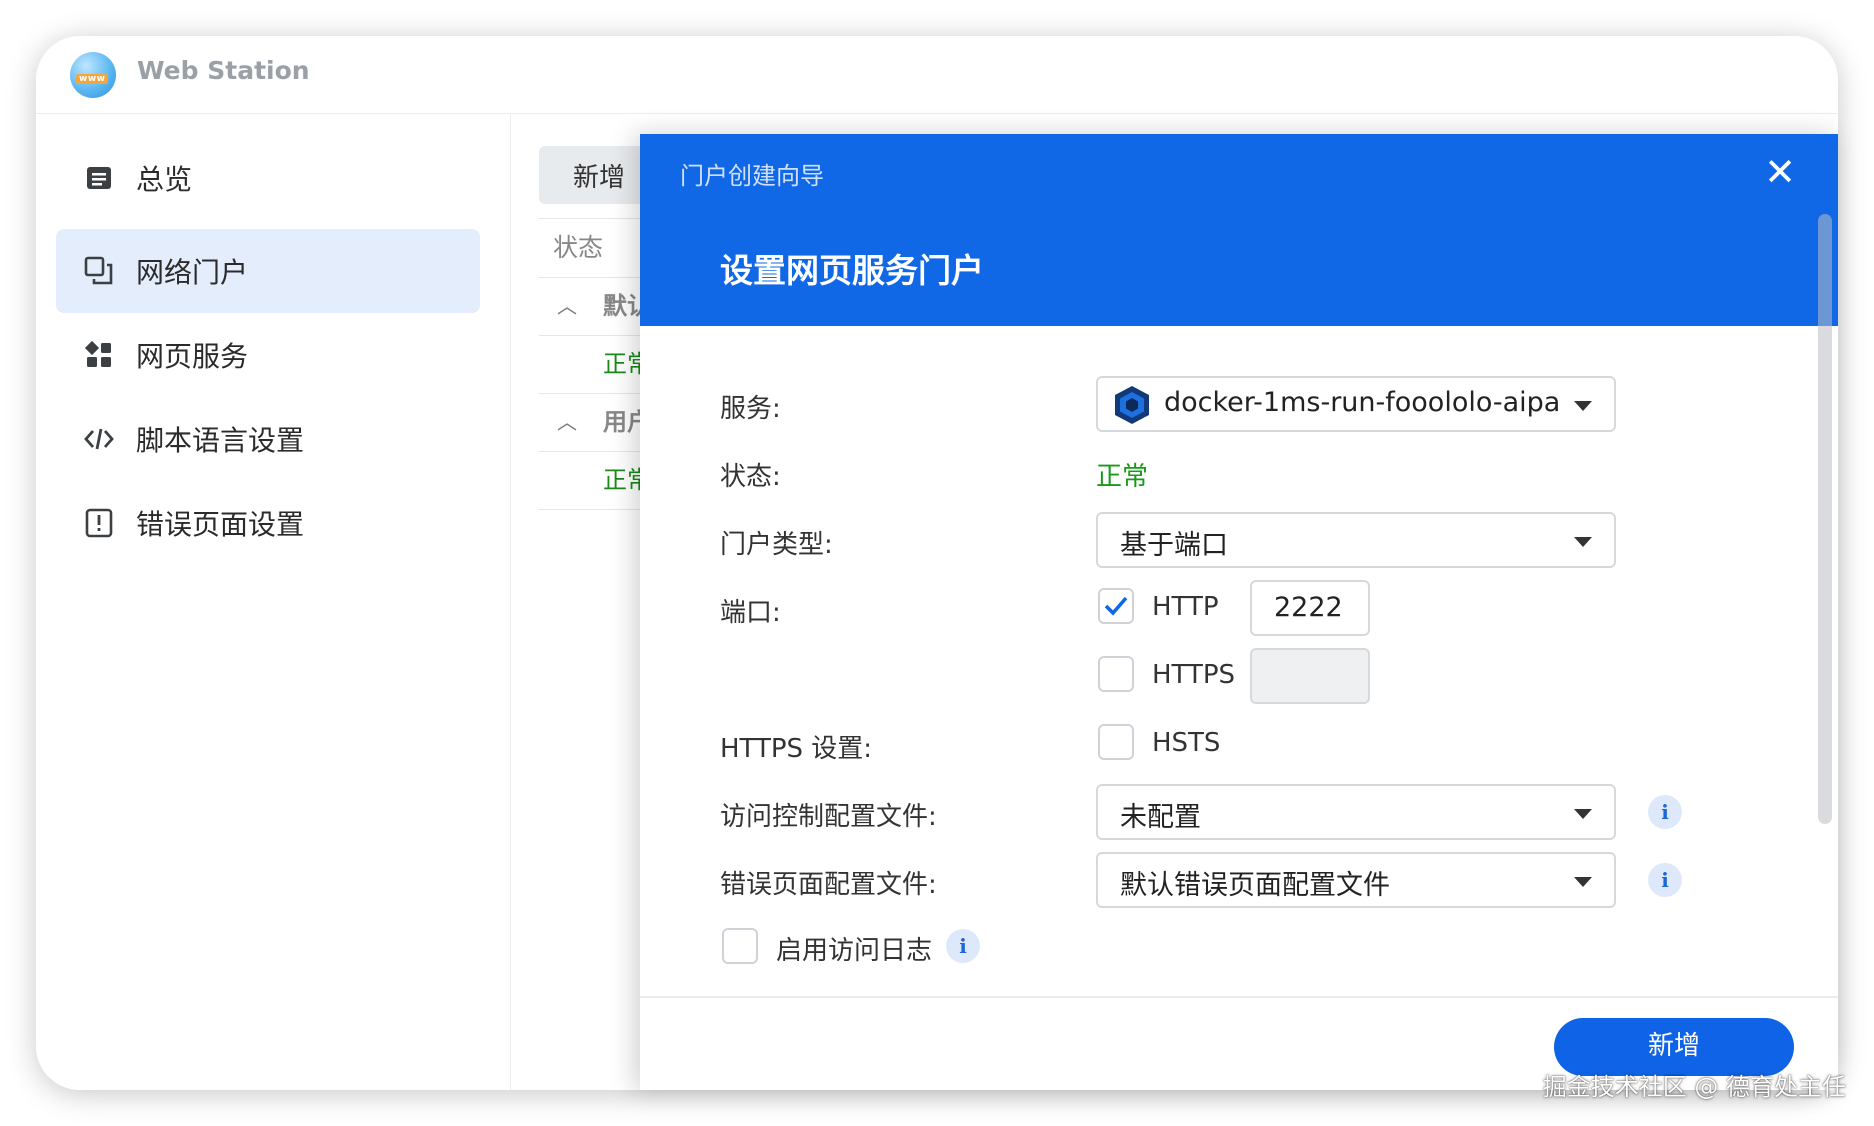 The image size is (1874, 1126). I want to click on error-profile-value: 默认错误页面配置文件, so click(1255, 885).